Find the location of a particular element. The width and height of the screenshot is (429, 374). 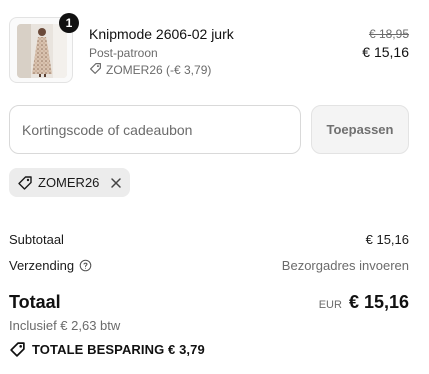

quantity-badge: 1 is located at coordinates (69, 23).